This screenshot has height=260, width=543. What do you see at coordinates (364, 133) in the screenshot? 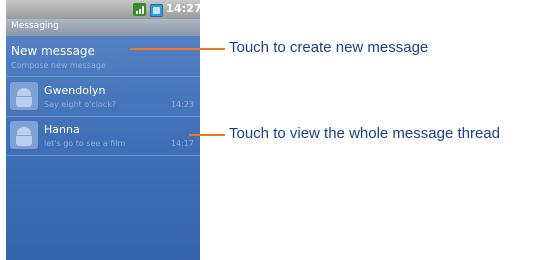
I see `callout-thread: Touch to view the whole message thread` at bounding box center [364, 133].